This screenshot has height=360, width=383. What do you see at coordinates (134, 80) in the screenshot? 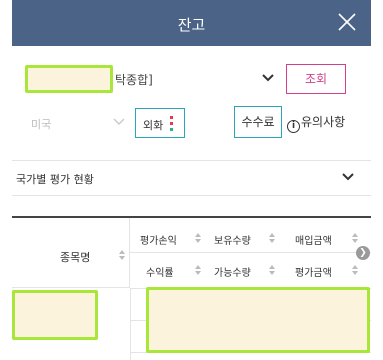
I see `account-type-label: 탁종합]` at bounding box center [134, 80].